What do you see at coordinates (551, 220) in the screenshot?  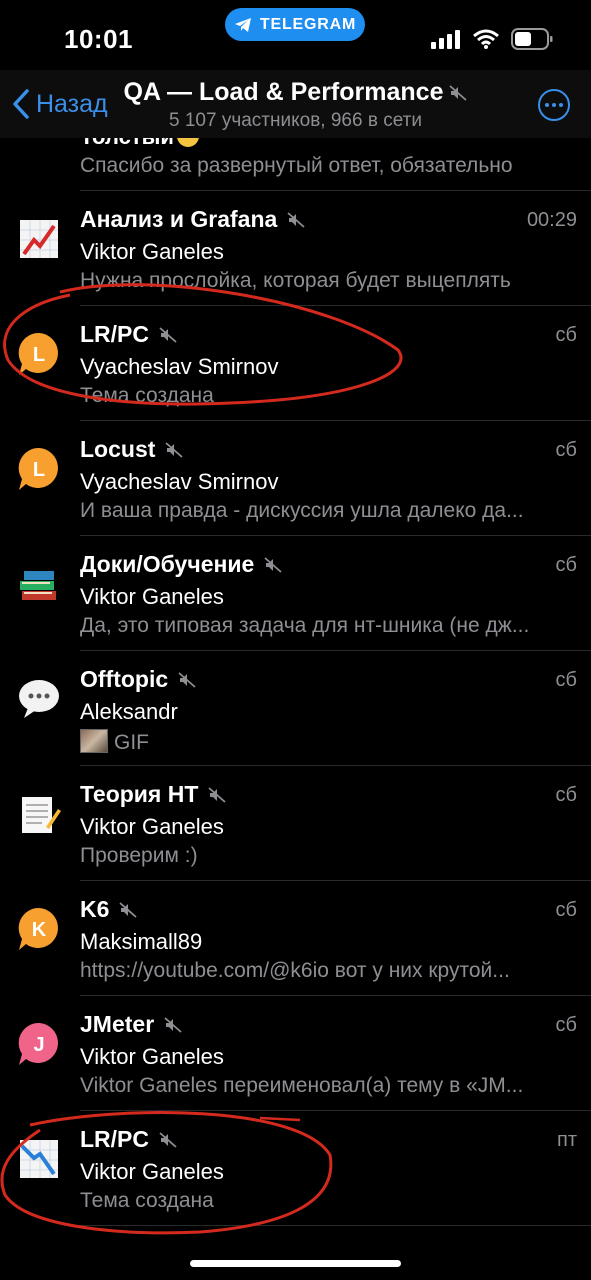 I see `topic-time: 00:29` at bounding box center [551, 220].